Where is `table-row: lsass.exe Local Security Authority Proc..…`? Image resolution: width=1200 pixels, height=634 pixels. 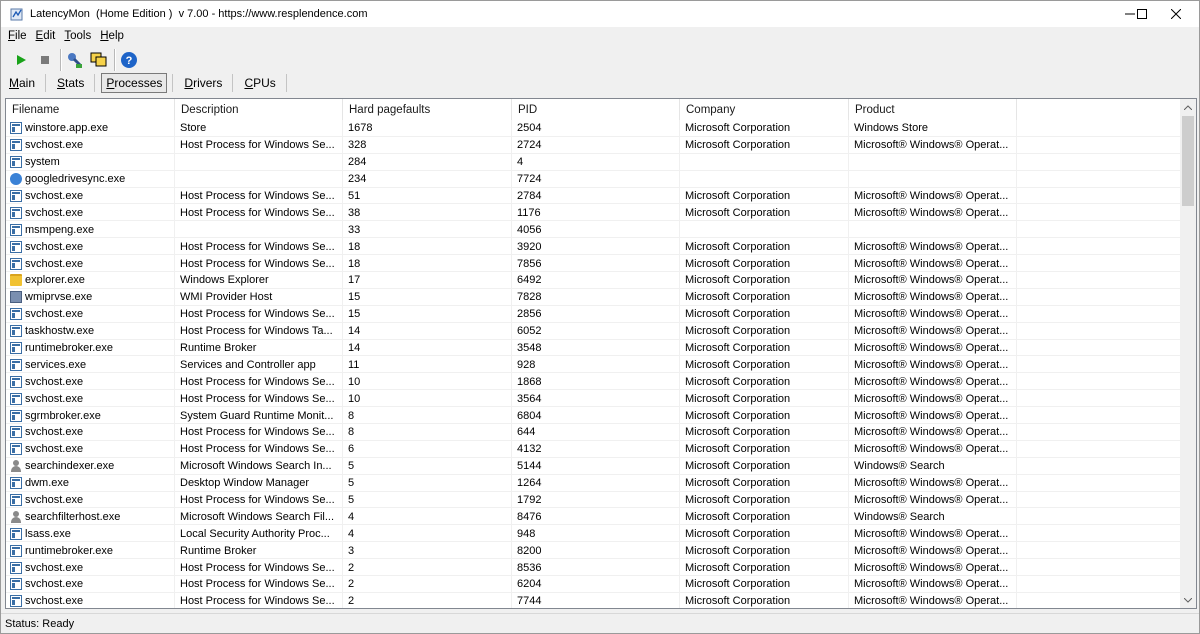 table-row: lsass.exe Local Security Authority Proc..… is located at coordinates (594, 534).